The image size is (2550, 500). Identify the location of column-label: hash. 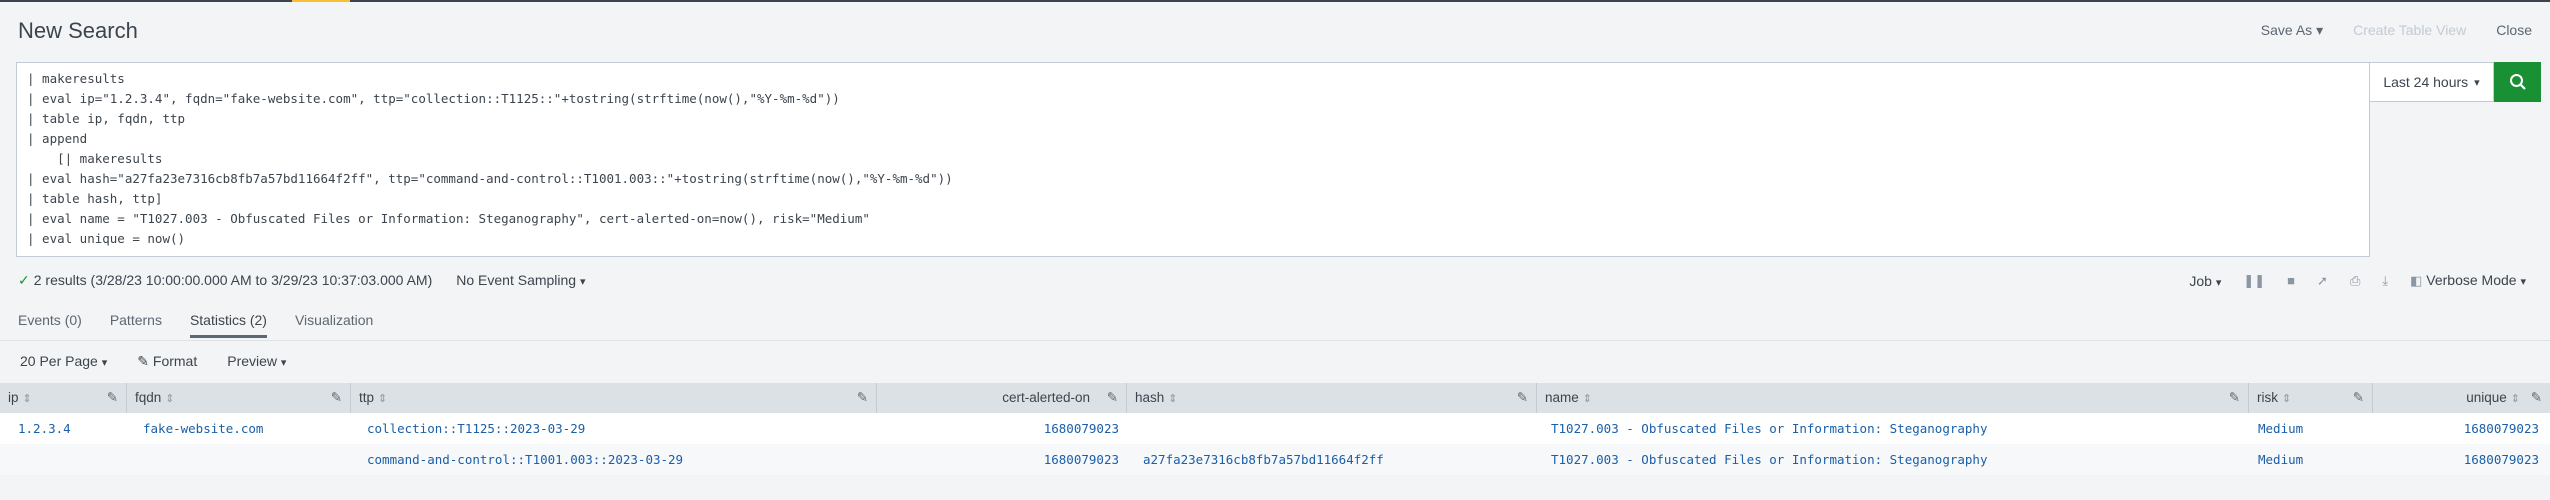
(1150, 397).